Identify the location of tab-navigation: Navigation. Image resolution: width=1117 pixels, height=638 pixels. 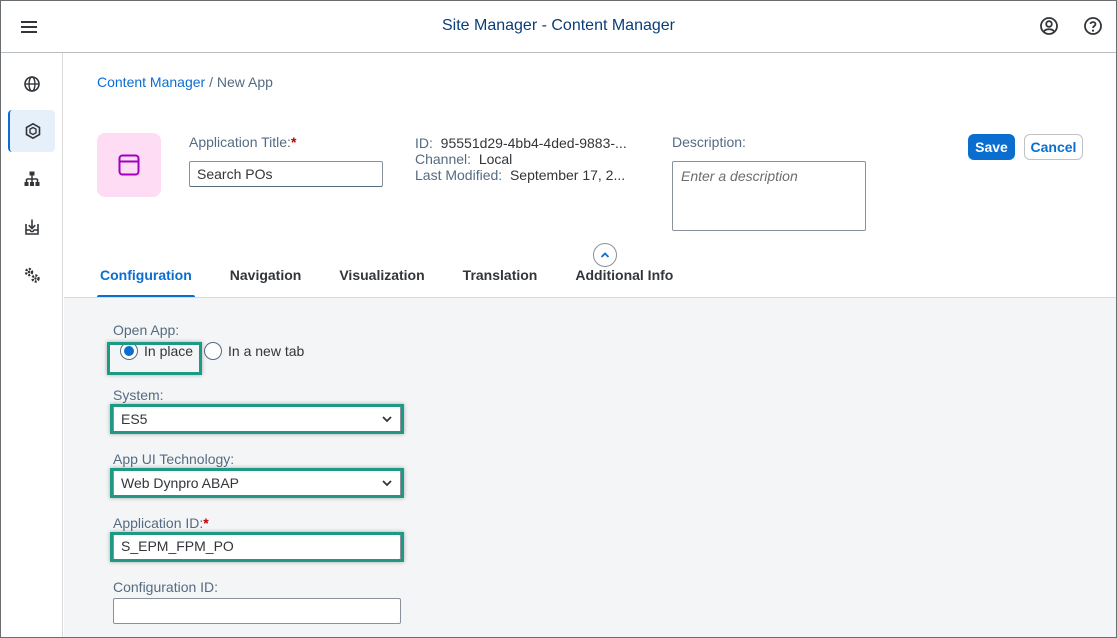
(266, 279).